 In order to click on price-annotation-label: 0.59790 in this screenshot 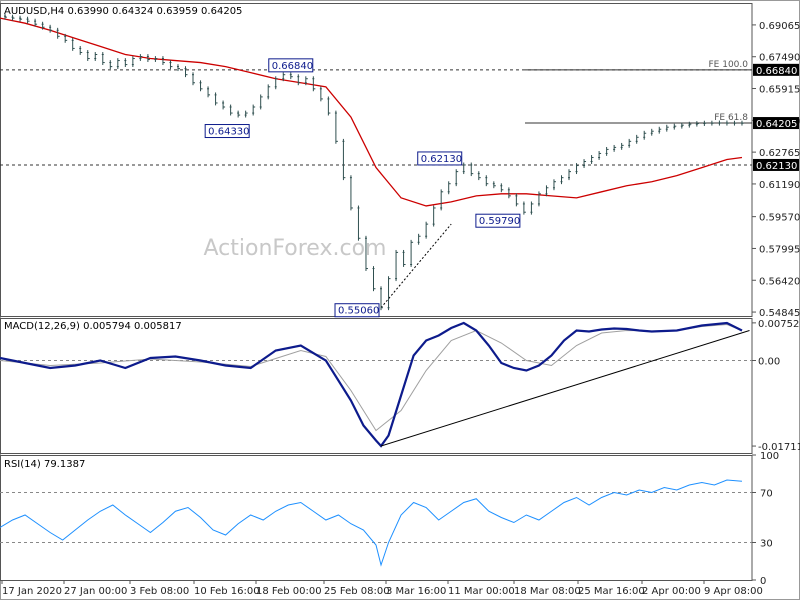, I will do `click(499, 221)`.